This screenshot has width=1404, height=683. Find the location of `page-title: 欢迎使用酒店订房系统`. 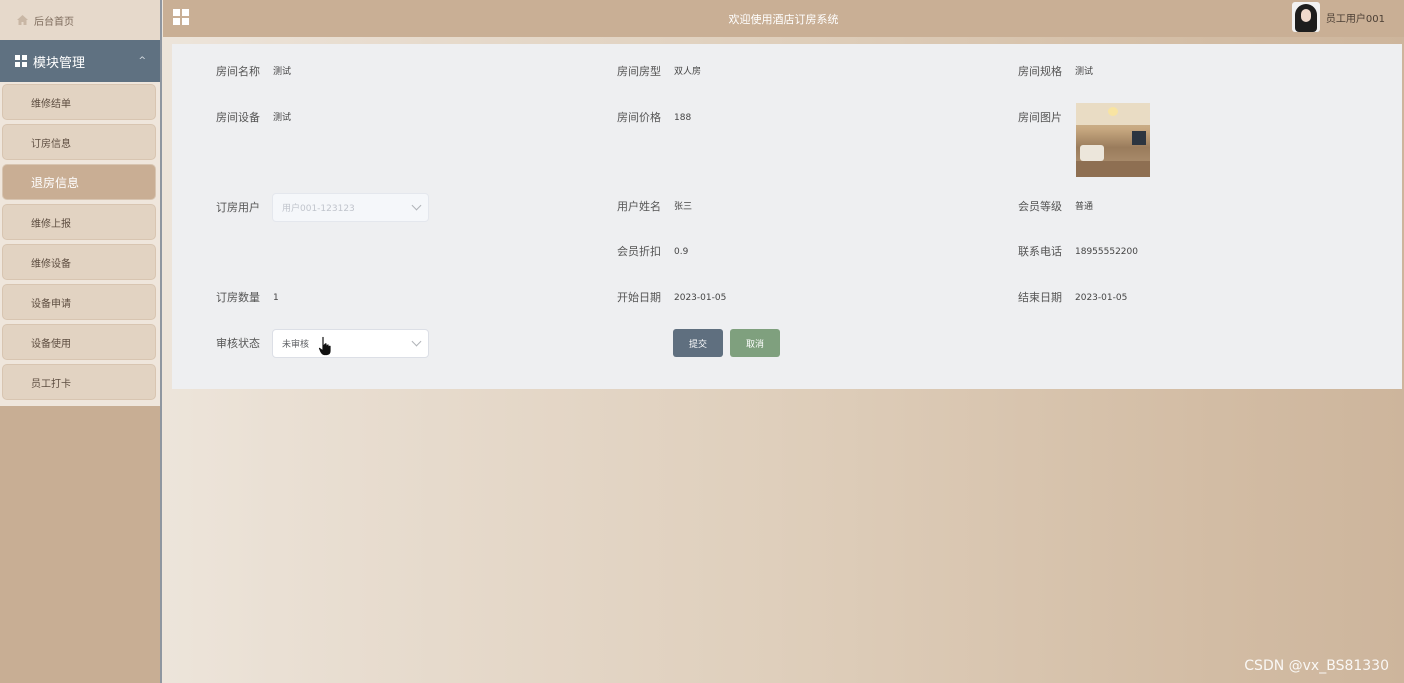

page-title: 欢迎使用酒店订房系统 is located at coordinates (783, 19).